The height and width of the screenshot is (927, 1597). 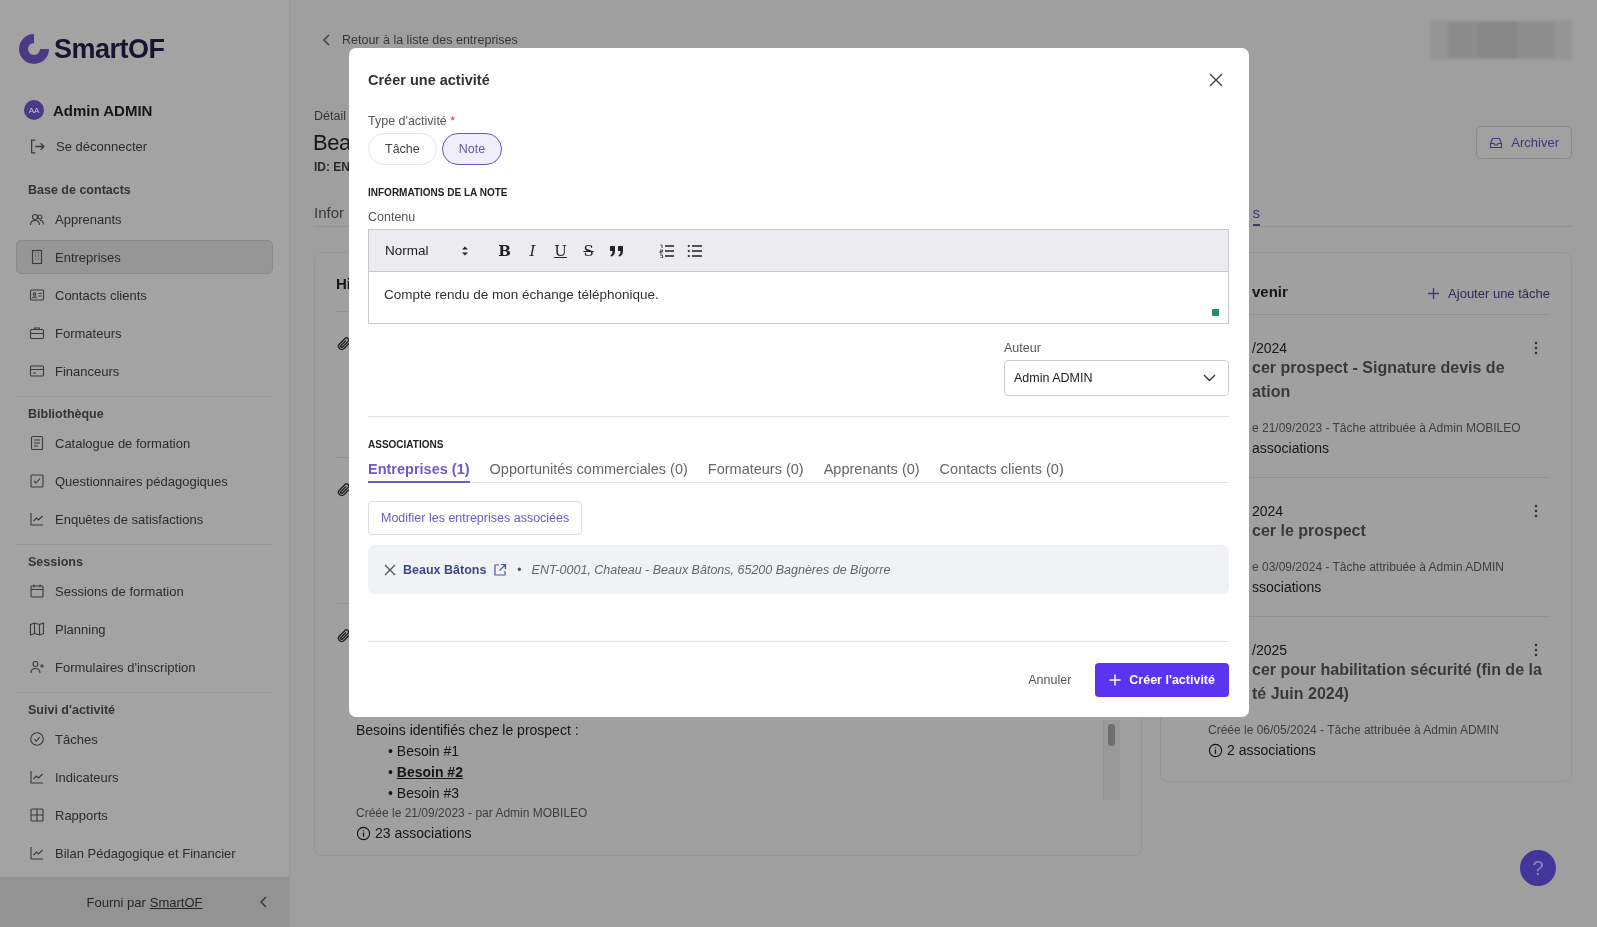 What do you see at coordinates (1379, 368) in the screenshot?
I see `task-title: cer prospect - Signature devis de` at bounding box center [1379, 368].